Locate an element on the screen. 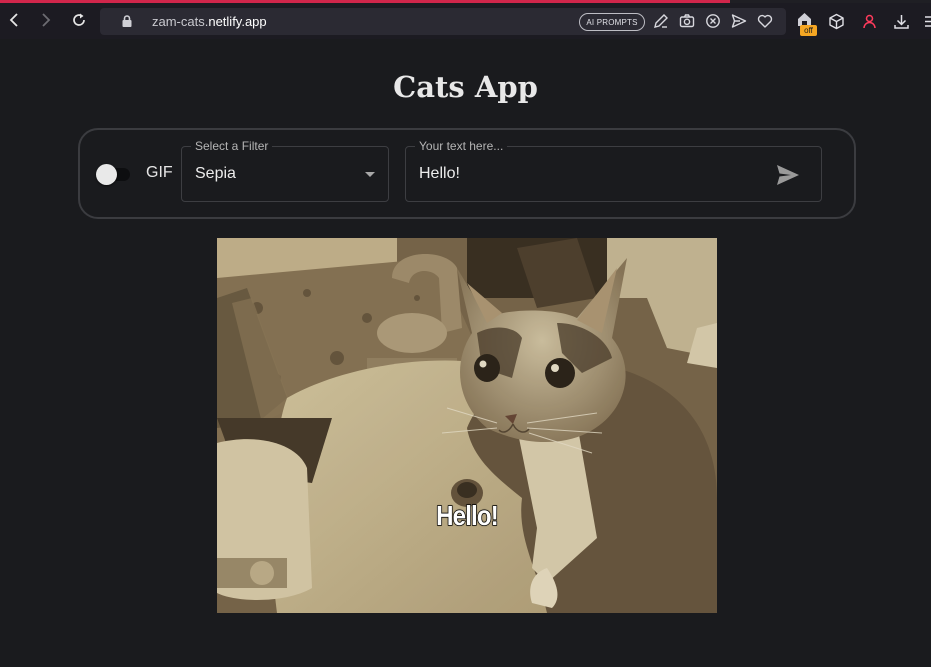 Image resolution: width=931 pixels, height=667 pixels. gif-label: GIF is located at coordinates (159, 172).